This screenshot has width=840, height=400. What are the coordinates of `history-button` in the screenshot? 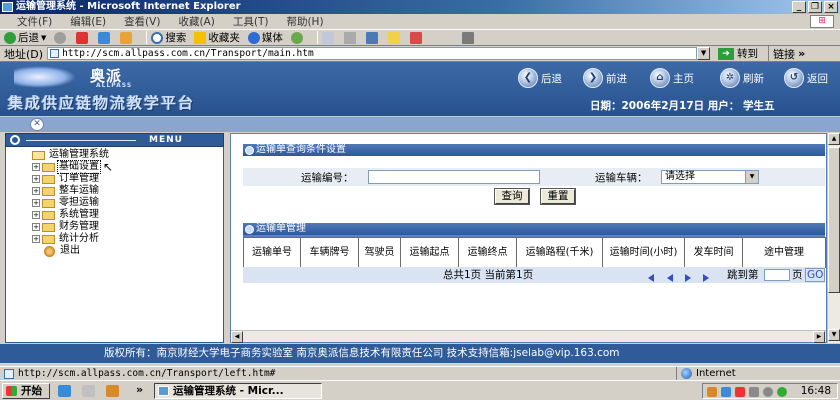 It's located at (297, 37).